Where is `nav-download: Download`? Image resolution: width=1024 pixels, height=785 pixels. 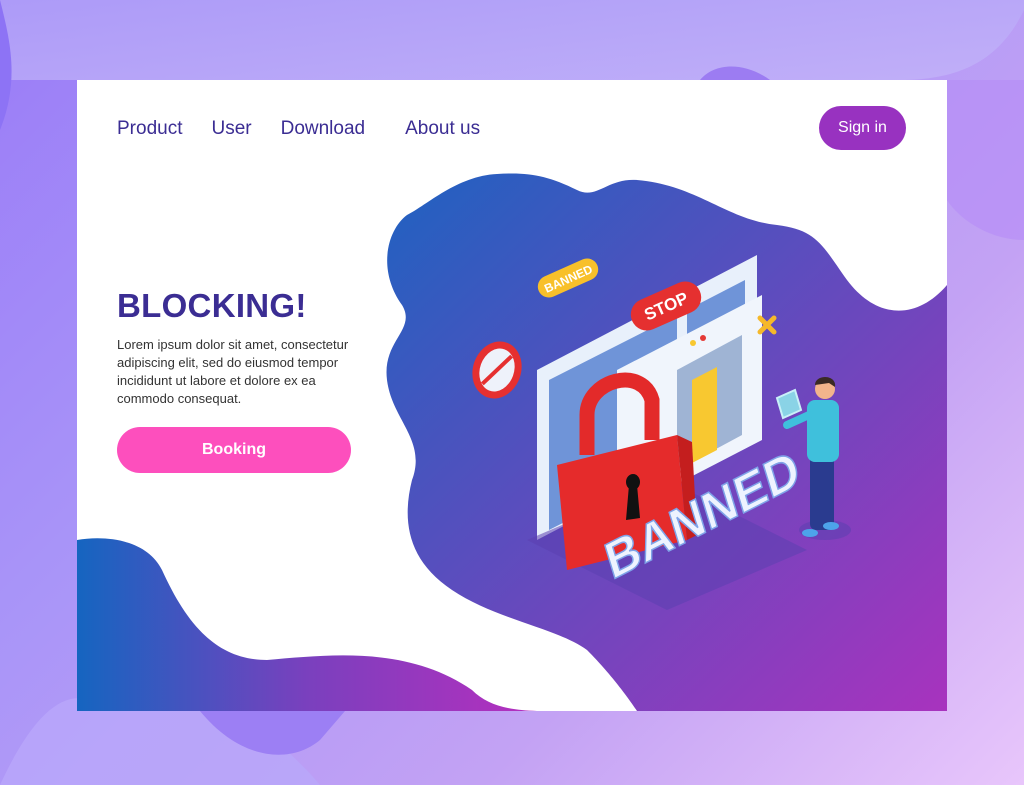 nav-download: Download is located at coordinates (323, 129).